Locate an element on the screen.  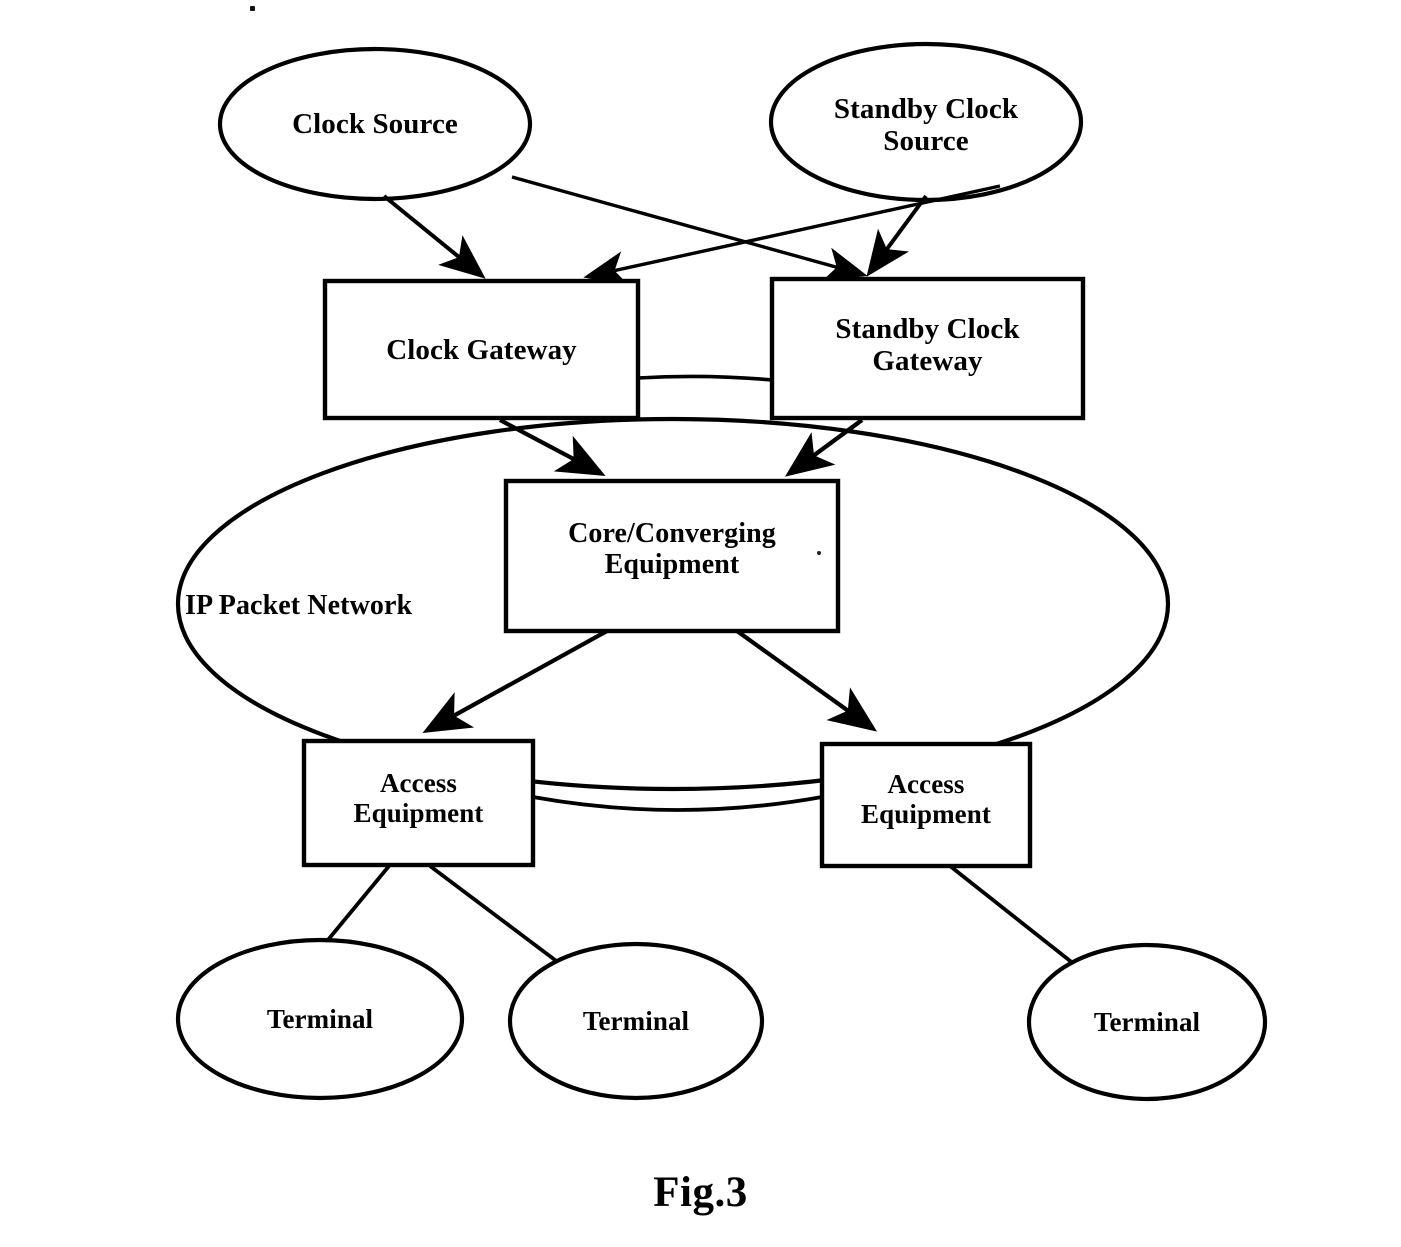
access-equipment-left-box is located at coordinates (418, 803).